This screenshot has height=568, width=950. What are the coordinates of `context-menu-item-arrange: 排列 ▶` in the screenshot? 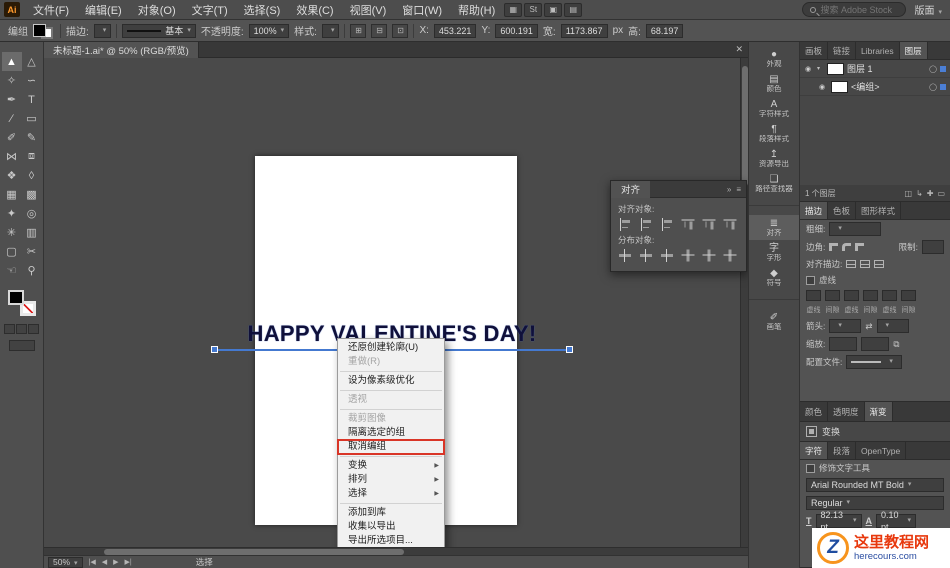 It's located at (391, 480).